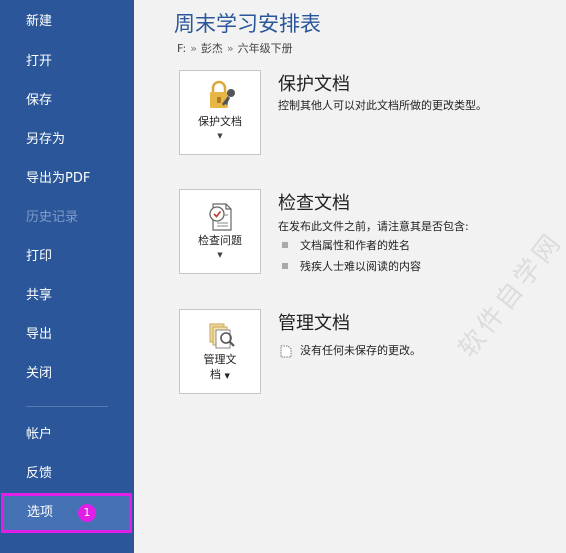 The width and height of the screenshot is (566, 553). Describe the element at coordinates (67, 22) in the screenshot. I see `nav-new: 新建` at that location.